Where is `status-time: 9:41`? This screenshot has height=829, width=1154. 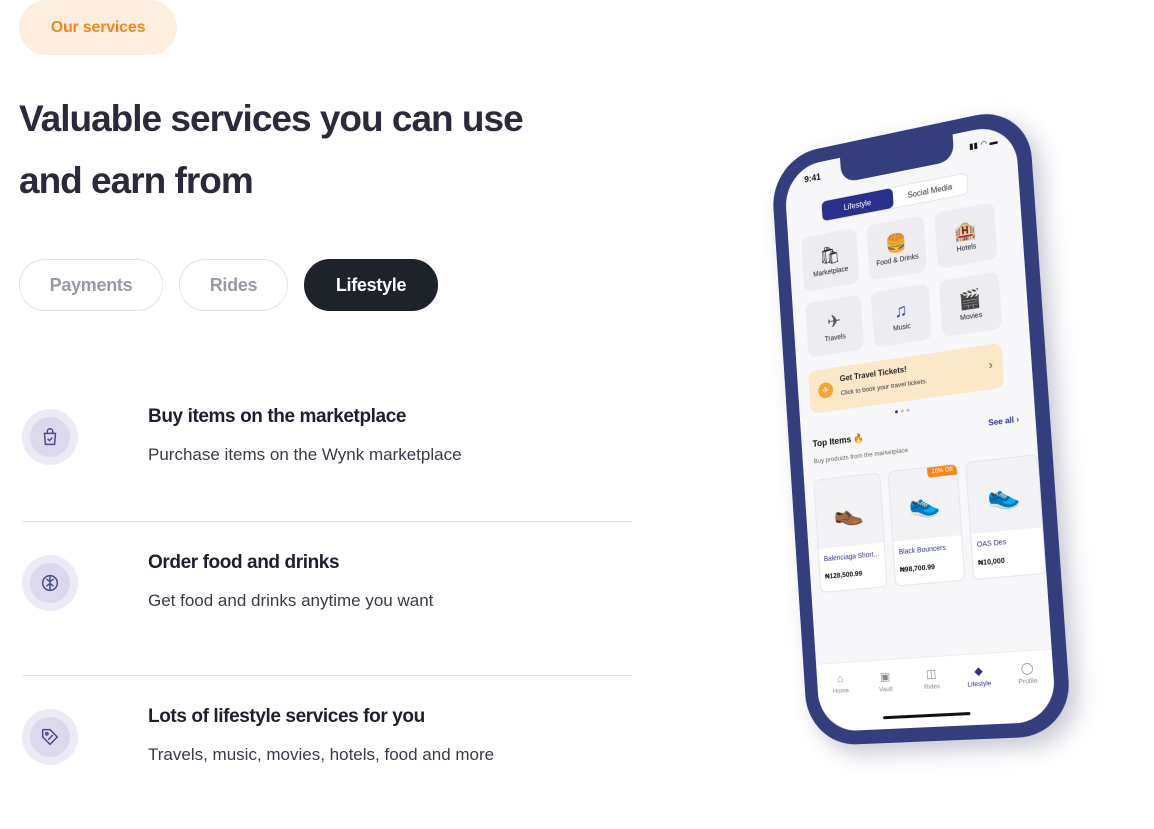 status-time: 9:41 is located at coordinates (813, 178).